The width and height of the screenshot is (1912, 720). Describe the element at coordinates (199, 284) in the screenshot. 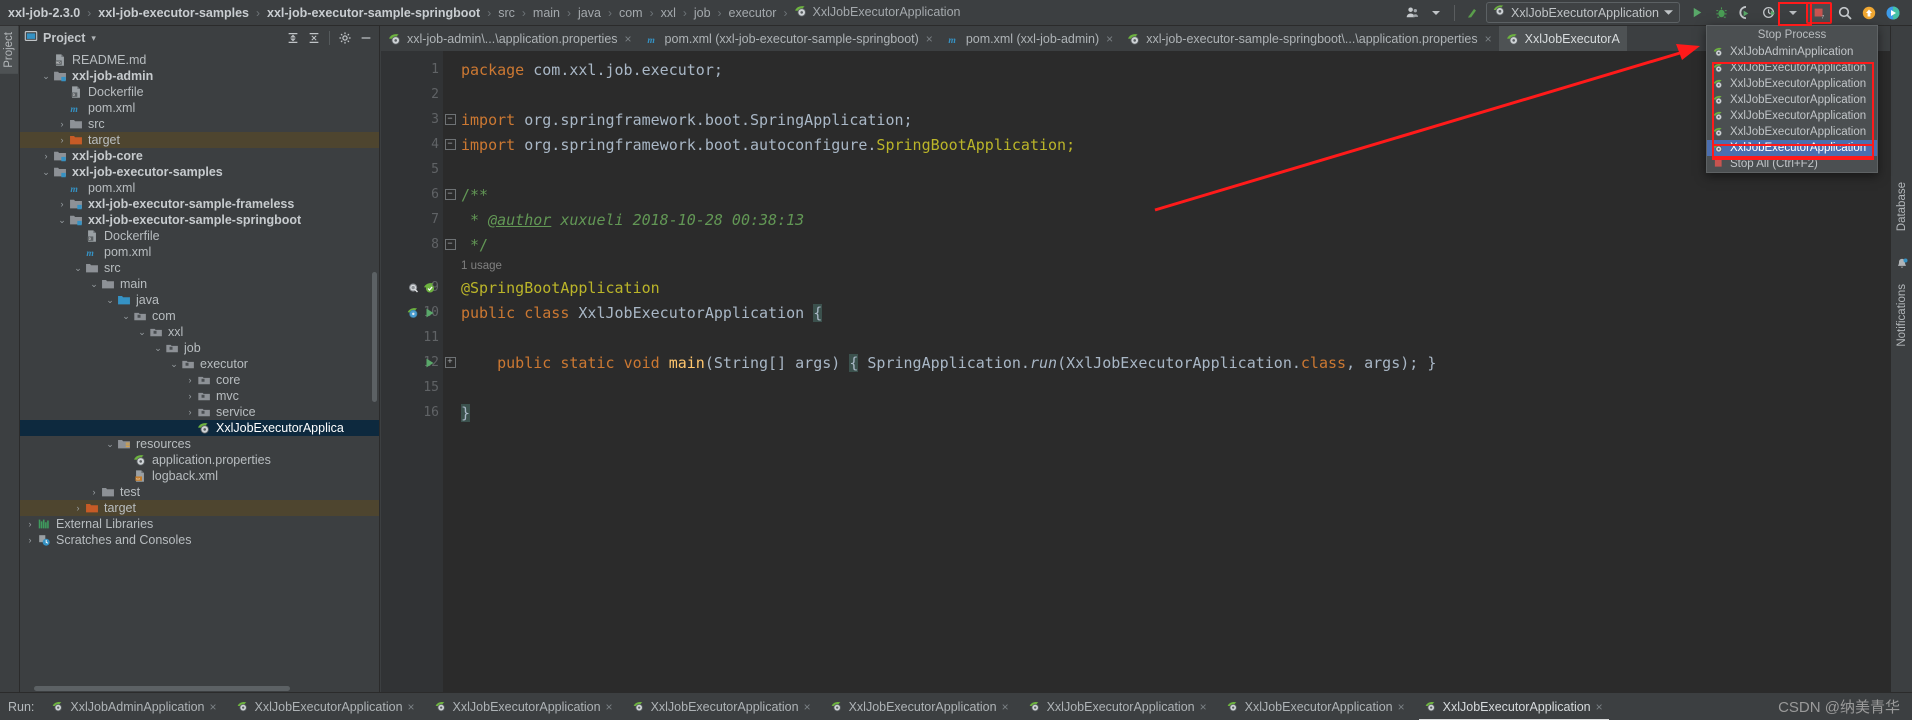

I see `tree-node: ⌄ main` at that location.